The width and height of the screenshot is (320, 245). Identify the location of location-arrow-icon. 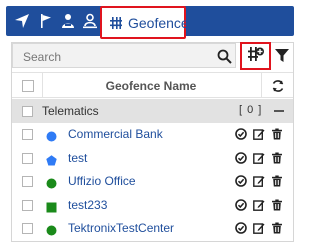
(22, 21).